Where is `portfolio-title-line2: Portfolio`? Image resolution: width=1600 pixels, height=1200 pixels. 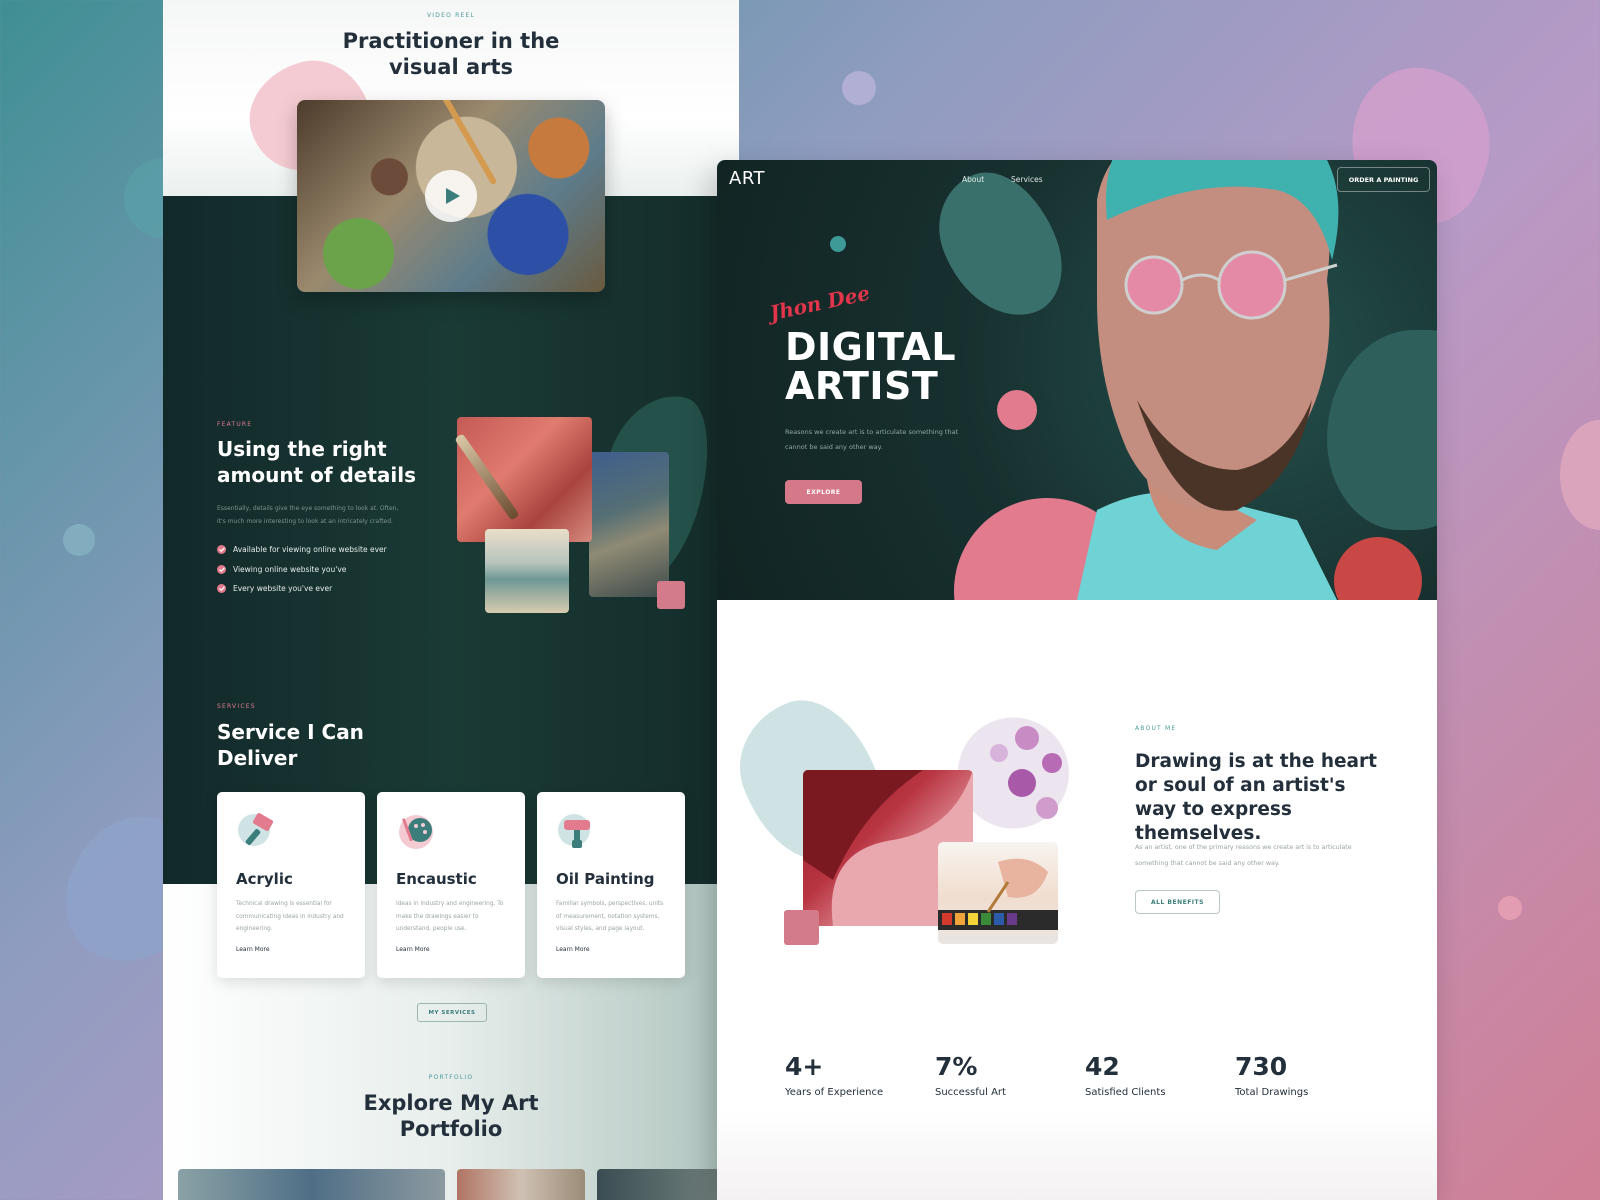
portfolio-title-line2: Portfolio is located at coordinates (451, 1129).